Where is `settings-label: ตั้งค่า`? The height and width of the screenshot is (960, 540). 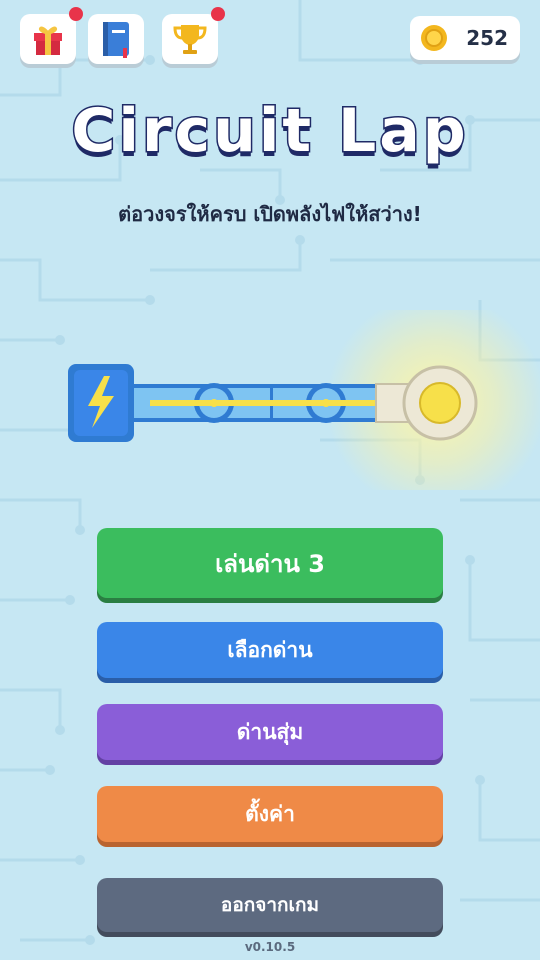 settings-label: ตั้งค่า is located at coordinates (270, 813).